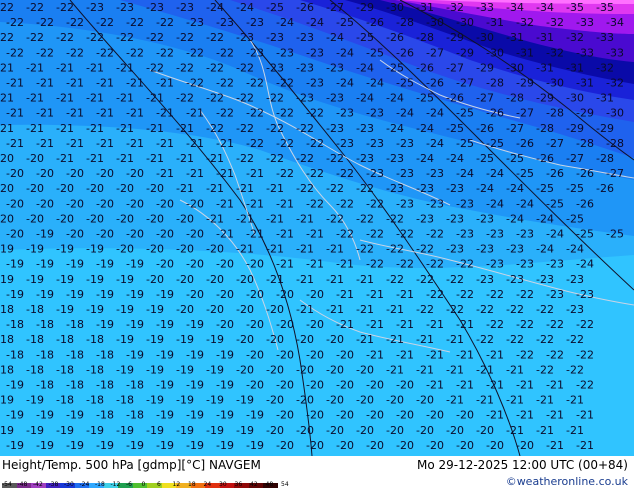  Describe the element at coordinates (95, 369) in the screenshot. I see `temperature-label: -18` at that location.